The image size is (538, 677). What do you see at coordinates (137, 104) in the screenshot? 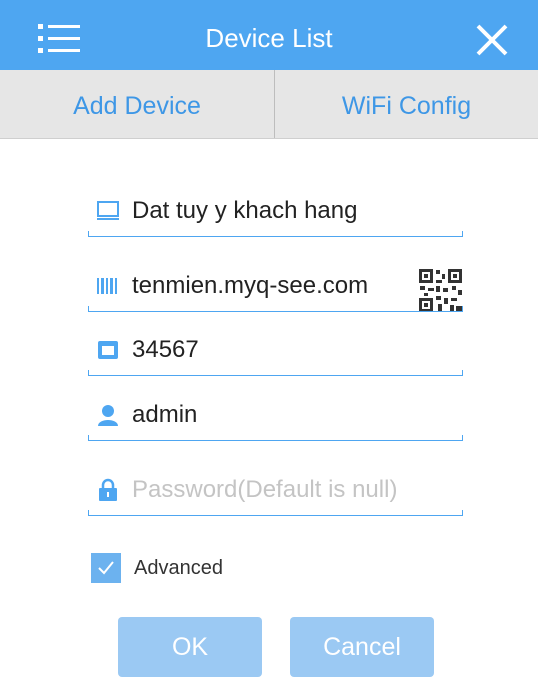
I see `tab-add-device: Add Device` at bounding box center [137, 104].